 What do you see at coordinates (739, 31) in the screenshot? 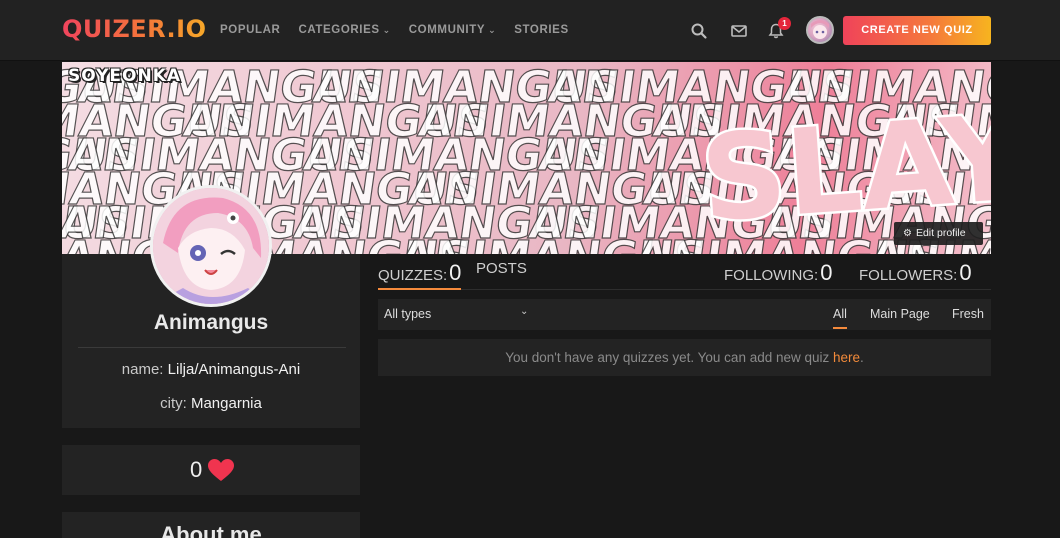
I see `mail-icon` at bounding box center [739, 31].